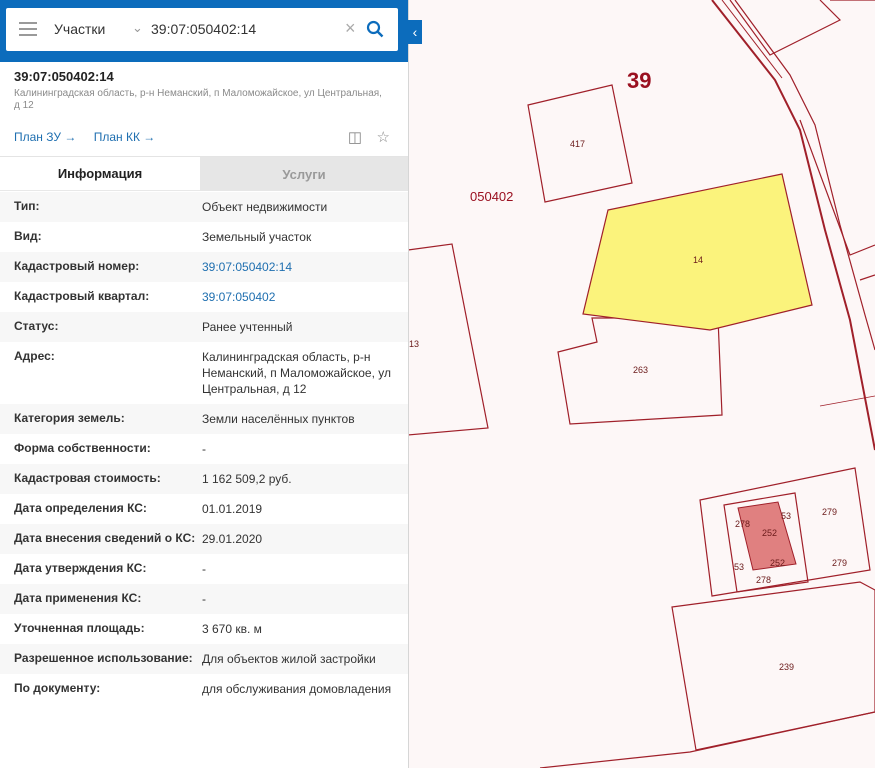  What do you see at coordinates (299, 297) in the screenshot?
I see `info-row-value: 39:07:050402` at bounding box center [299, 297].